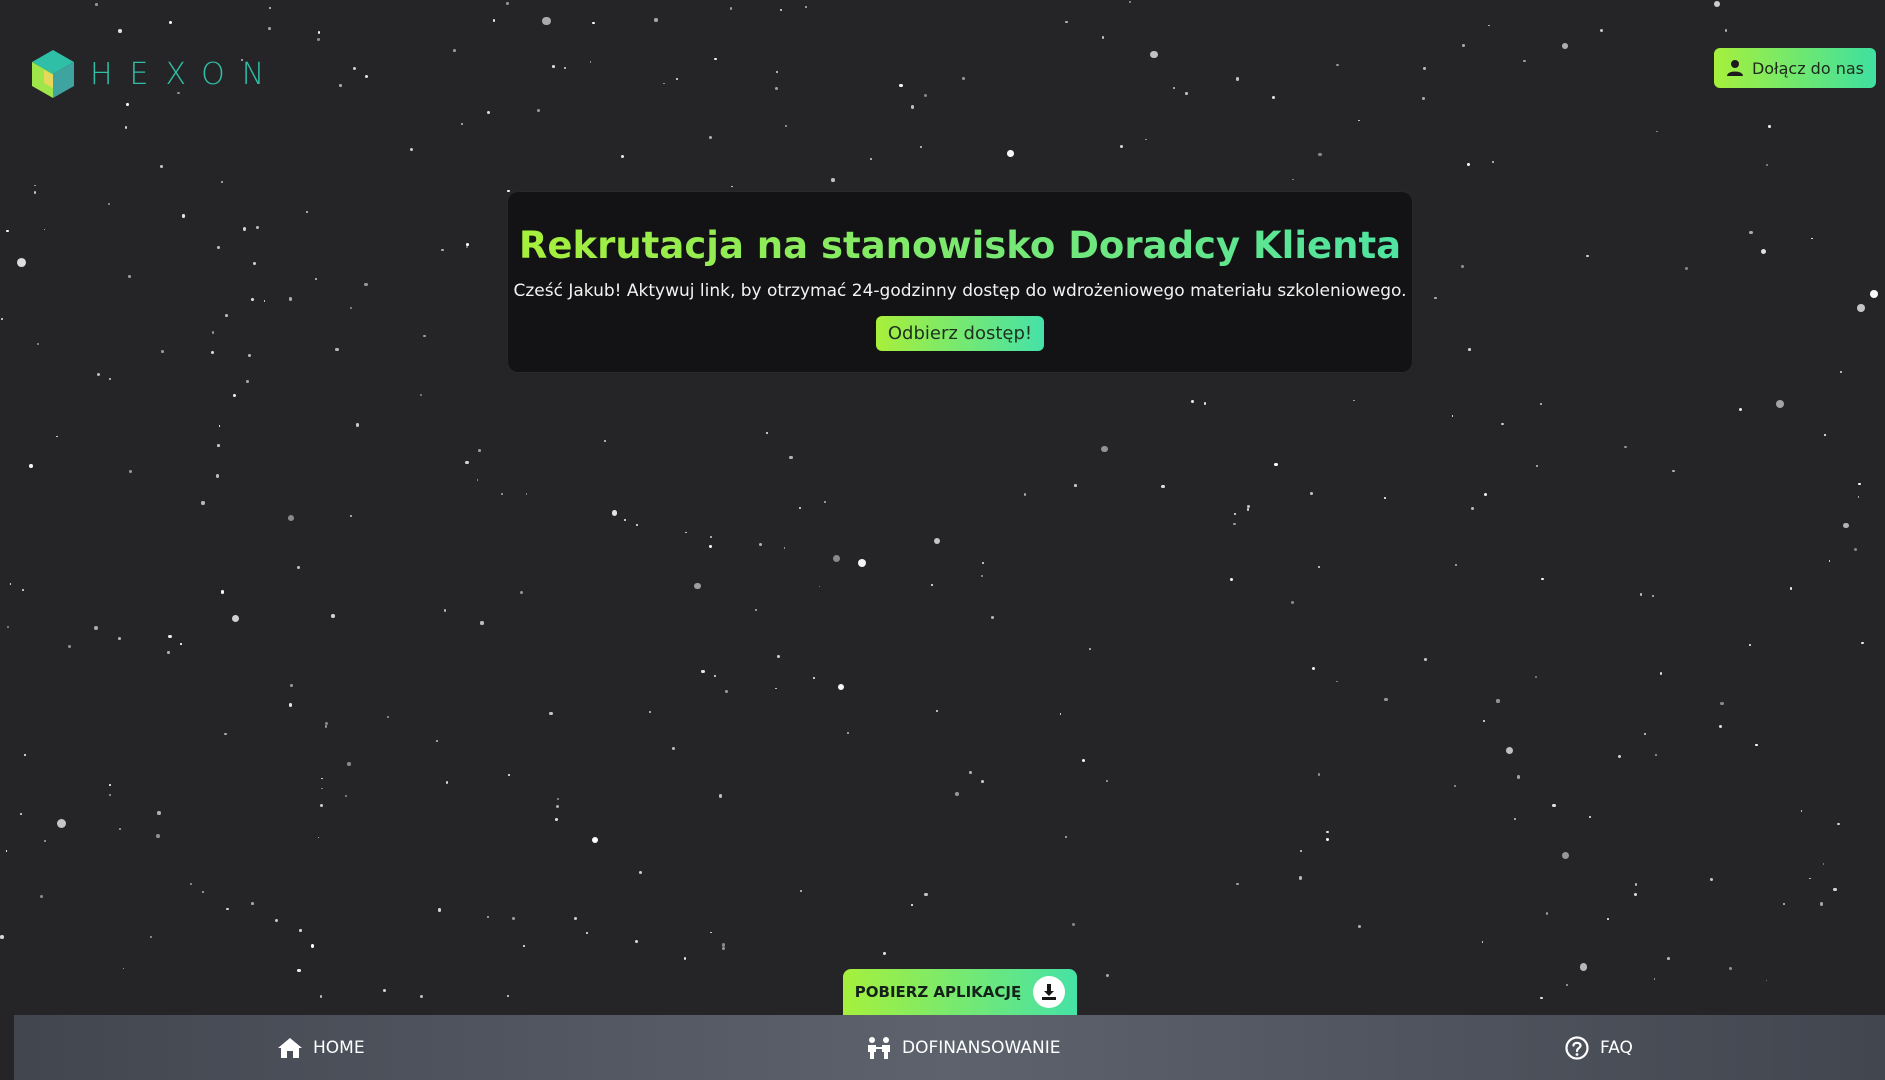  I want to click on download-icon, so click(1049, 992).